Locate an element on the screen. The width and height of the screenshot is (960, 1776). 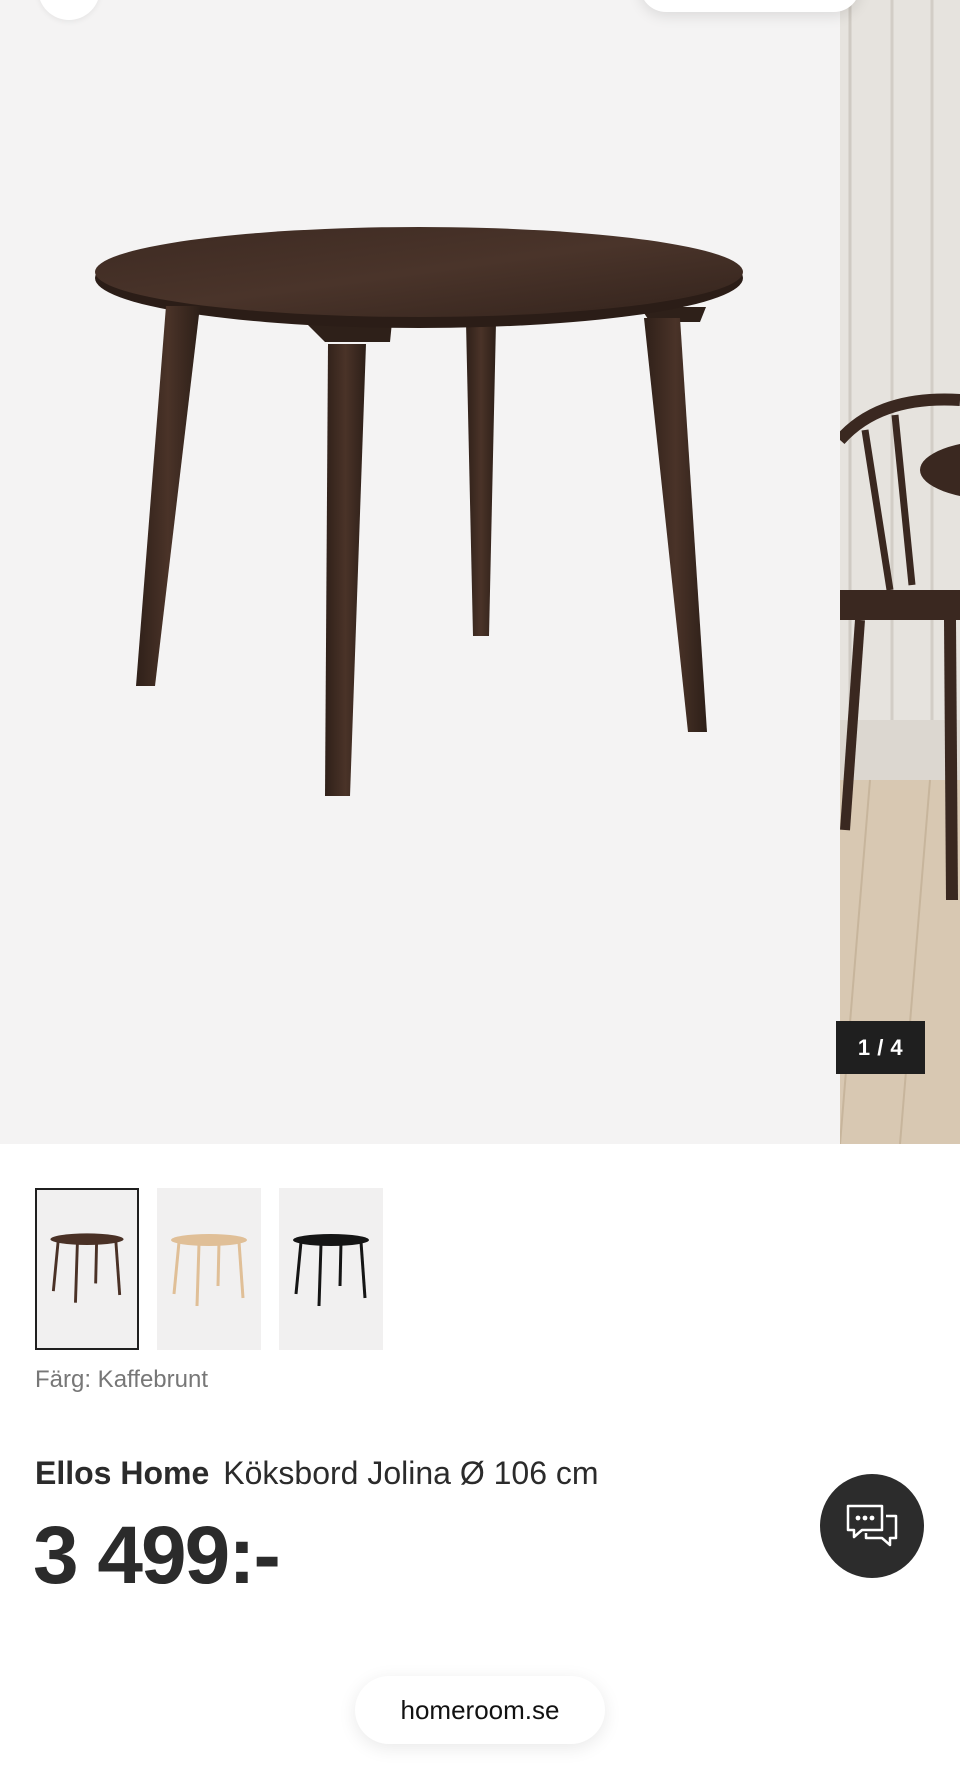
product-image-next-preview is located at coordinates (900, 572).